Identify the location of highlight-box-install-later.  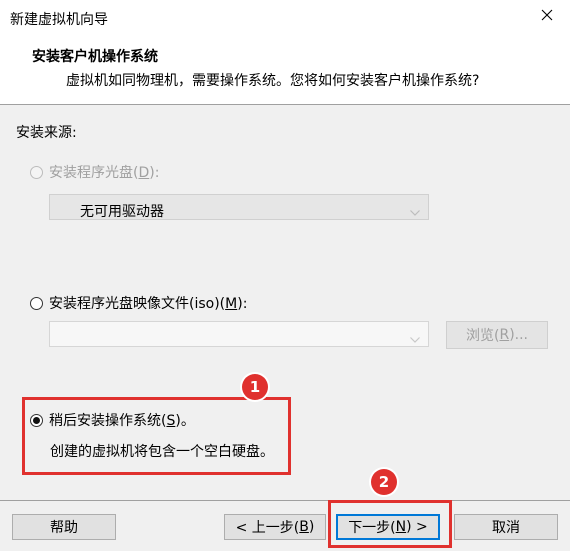
(156, 436).